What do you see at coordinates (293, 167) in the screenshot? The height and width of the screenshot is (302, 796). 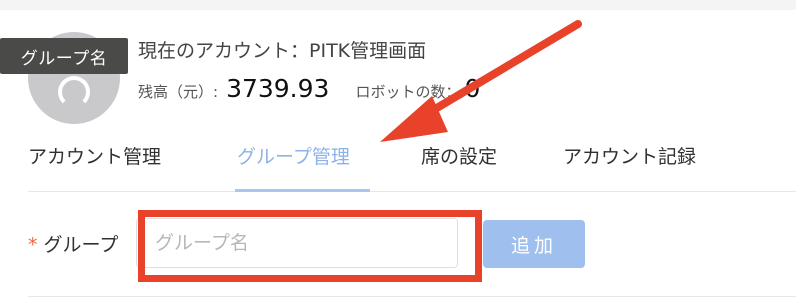 I see `tab-group-management: グループ管理` at bounding box center [293, 167].